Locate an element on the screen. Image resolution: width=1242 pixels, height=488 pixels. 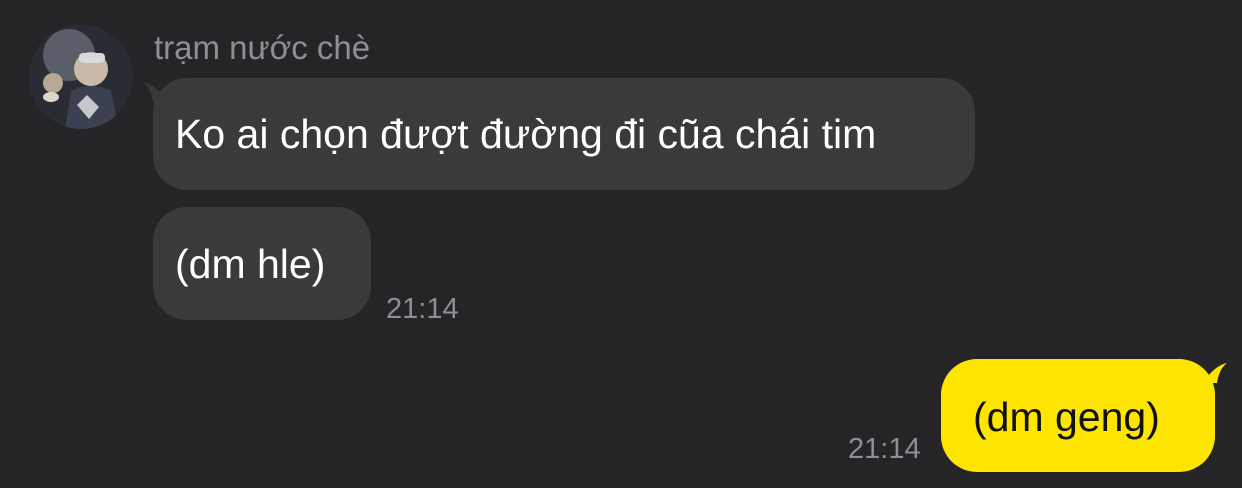
outgoing-bubble-tail is located at coordinates (1217, 373).